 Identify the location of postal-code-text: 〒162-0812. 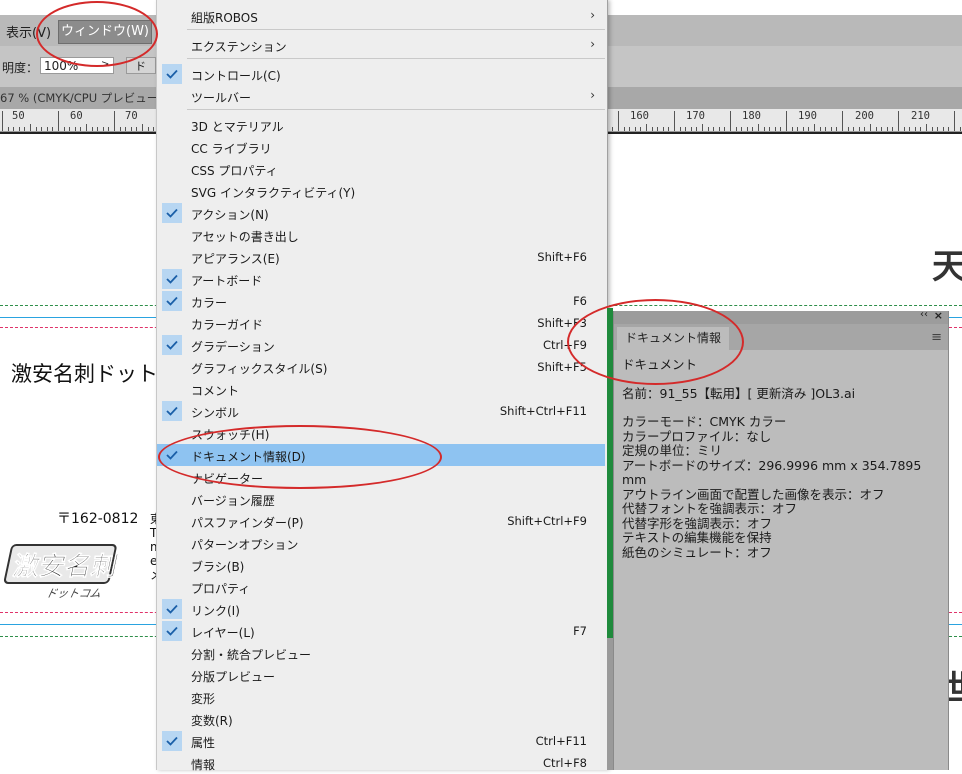
(97, 518).